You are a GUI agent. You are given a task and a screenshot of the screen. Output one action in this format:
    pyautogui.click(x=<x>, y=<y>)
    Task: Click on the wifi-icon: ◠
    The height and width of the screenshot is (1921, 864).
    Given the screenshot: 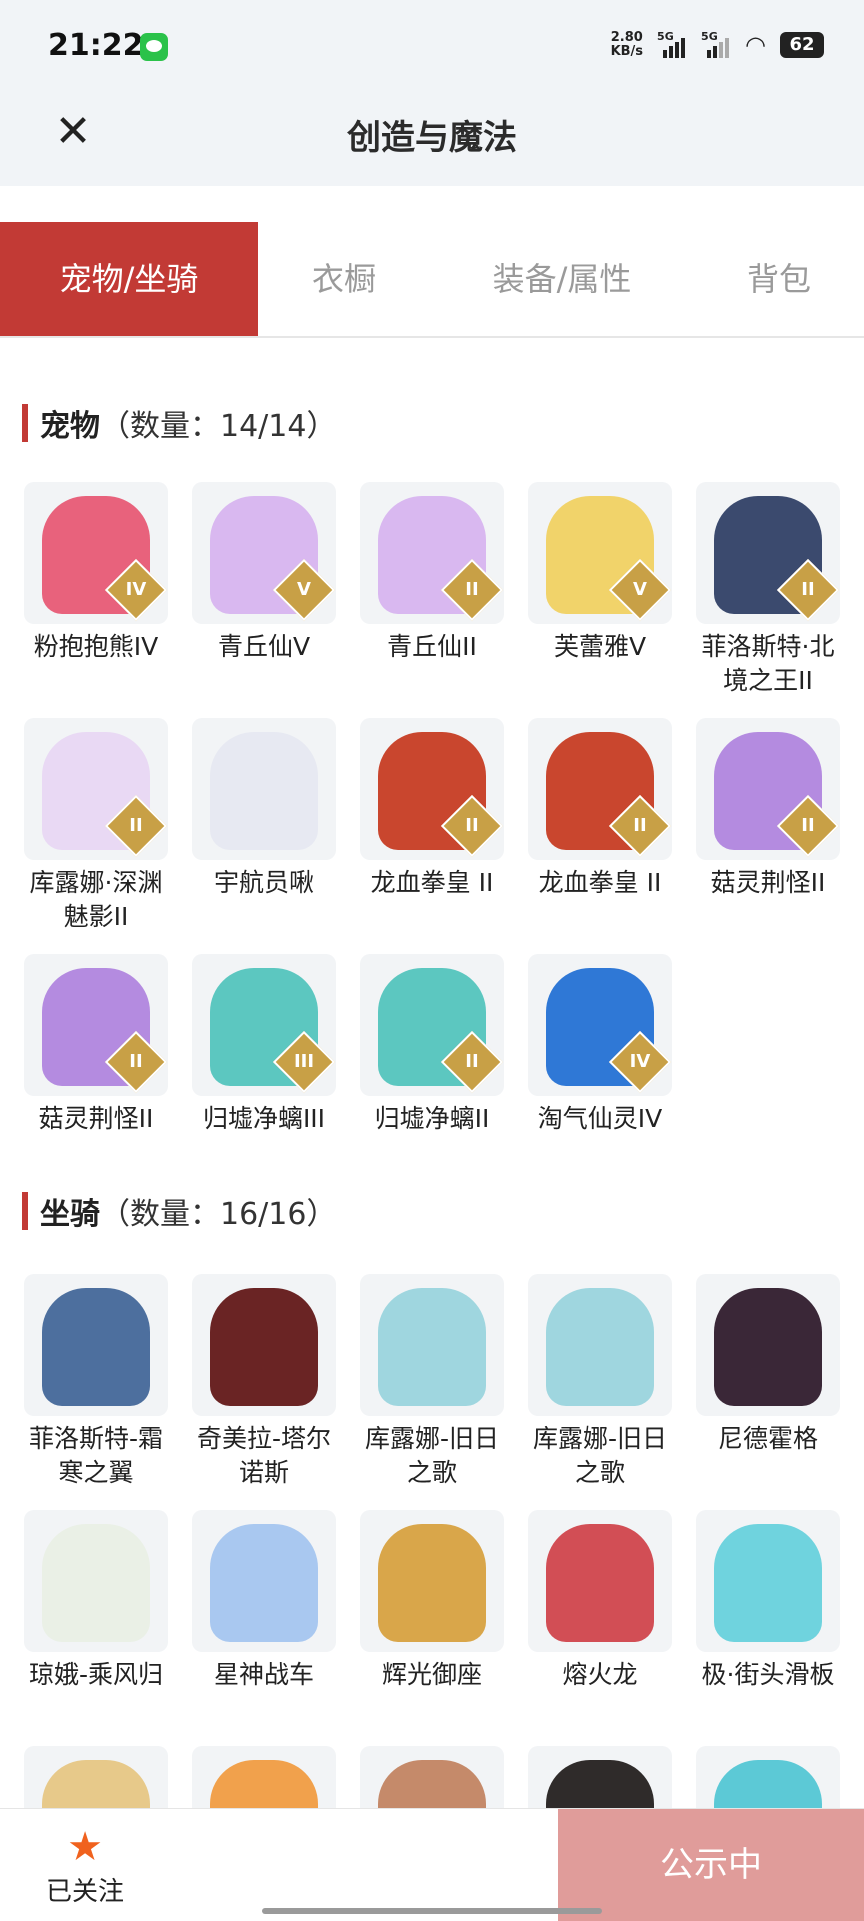 What is the action you would take?
    pyautogui.click(x=755, y=45)
    